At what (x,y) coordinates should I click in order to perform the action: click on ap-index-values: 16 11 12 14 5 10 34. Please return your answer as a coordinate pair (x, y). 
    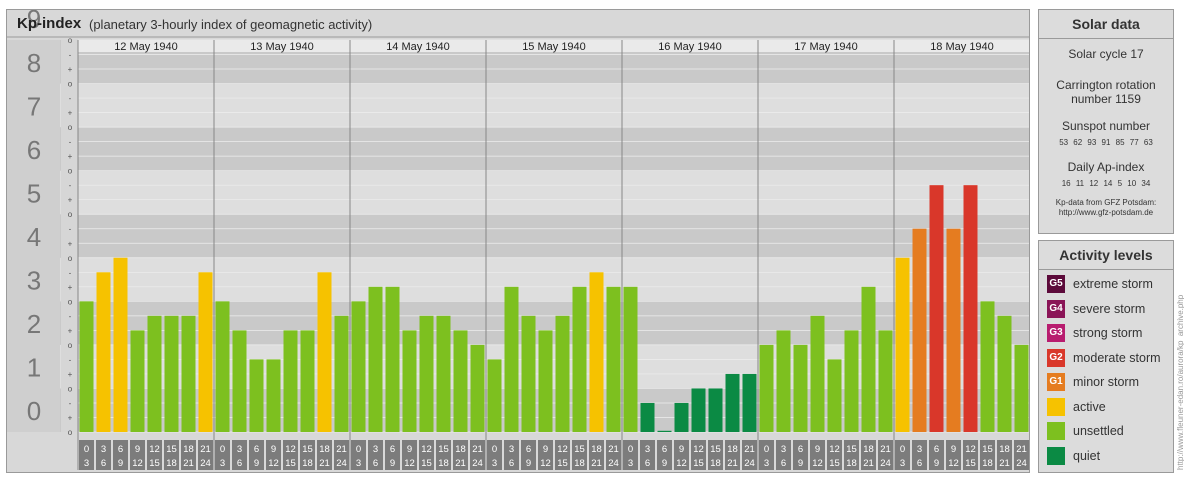
    Looking at the image, I should click on (1106, 183).